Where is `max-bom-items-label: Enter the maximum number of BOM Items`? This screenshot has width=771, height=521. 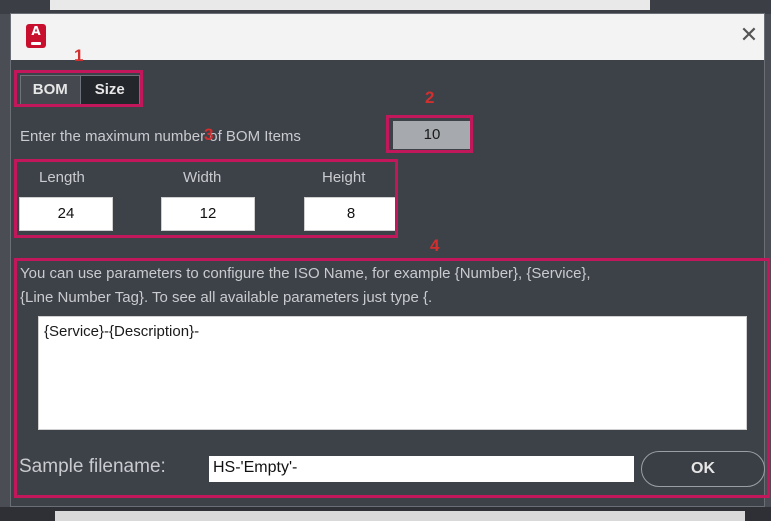 max-bom-items-label: Enter the maximum number of BOM Items is located at coordinates (160, 136).